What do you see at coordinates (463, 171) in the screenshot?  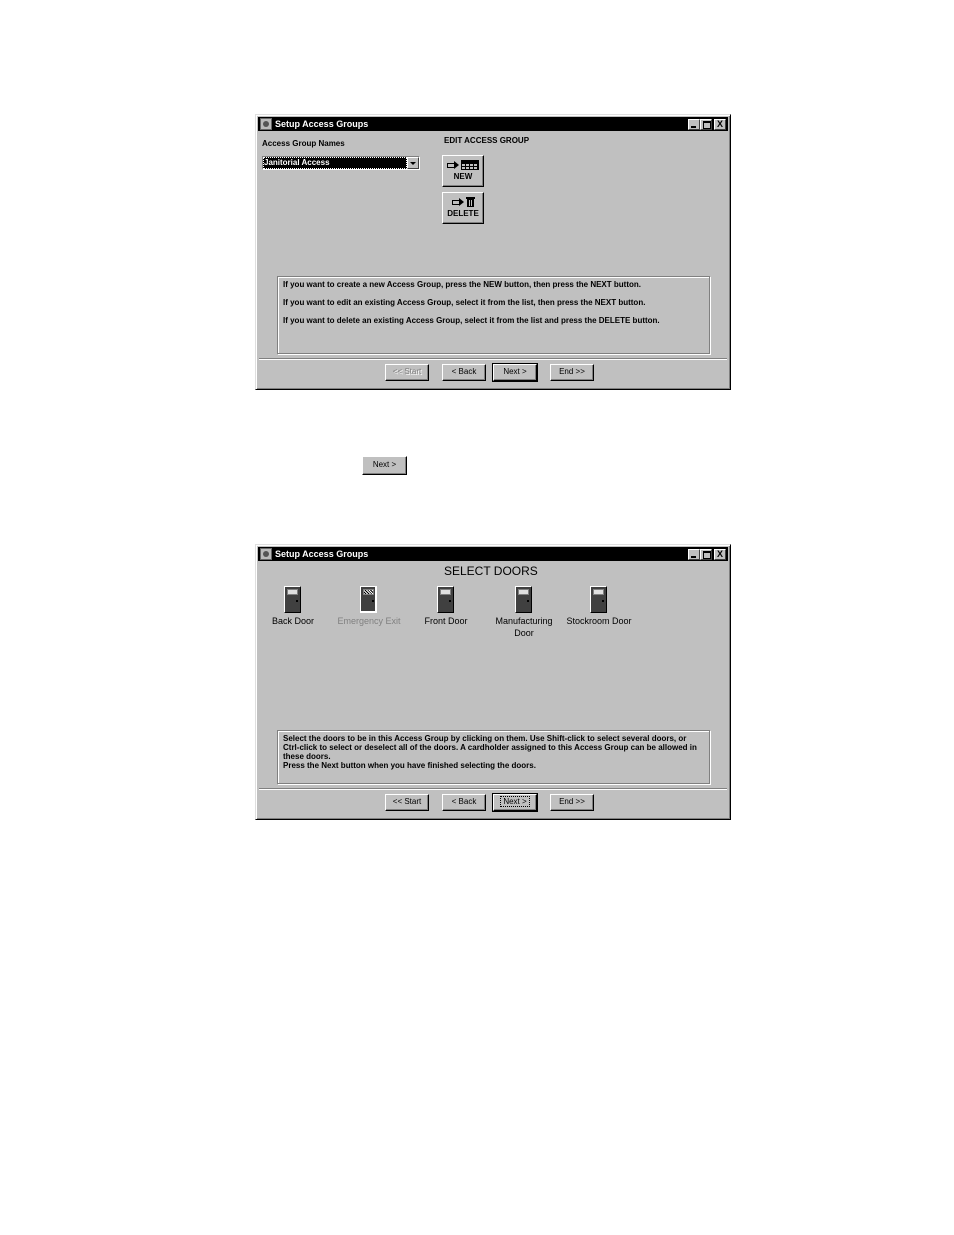 I see `new-button: NEW` at bounding box center [463, 171].